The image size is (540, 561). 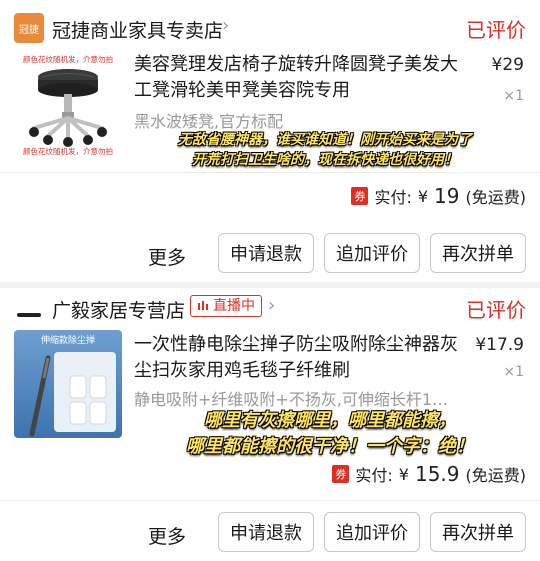 I want to click on shop-logo, so click(x=29, y=315).